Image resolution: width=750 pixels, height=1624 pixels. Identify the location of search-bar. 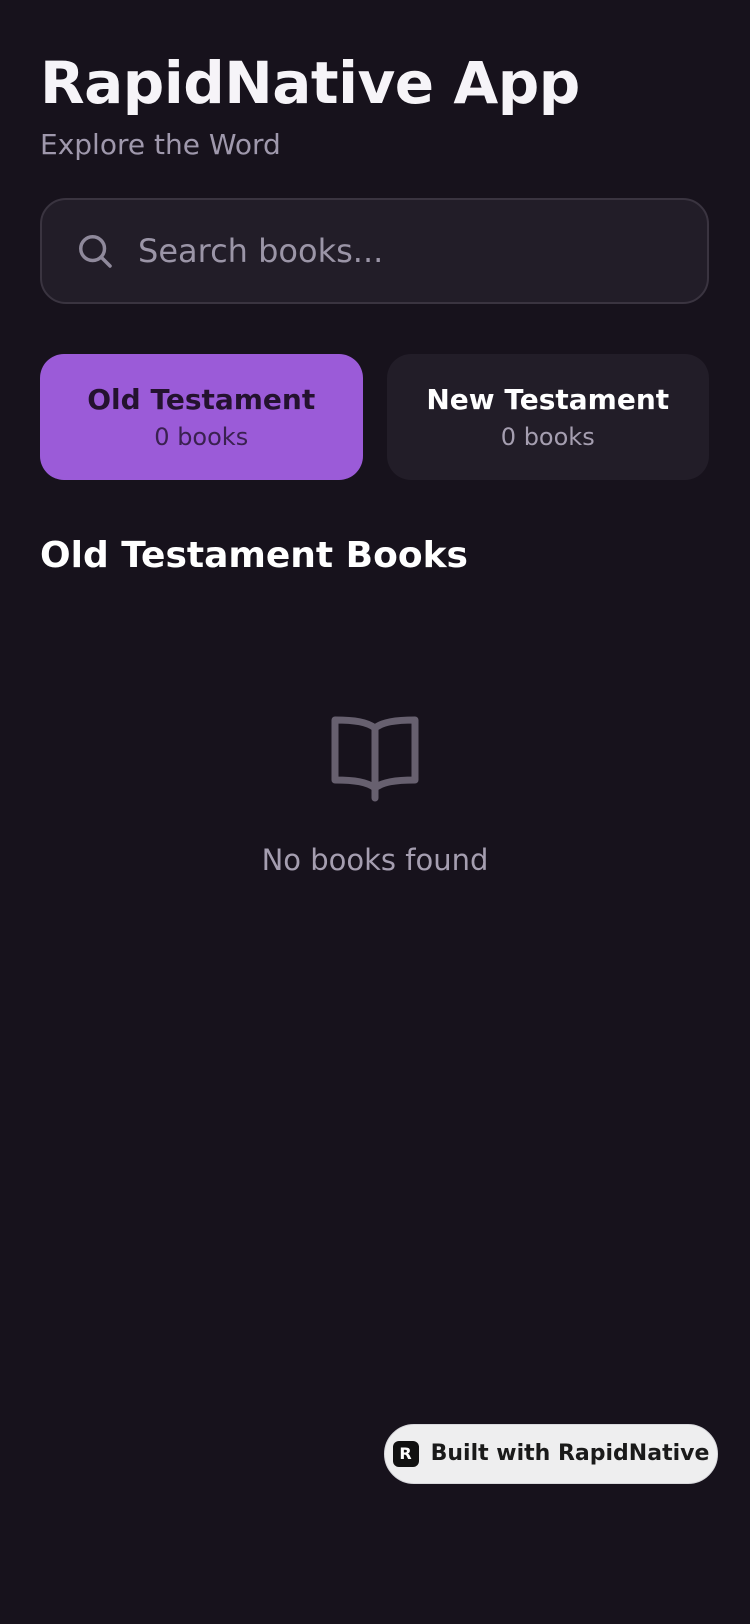
(374, 251).